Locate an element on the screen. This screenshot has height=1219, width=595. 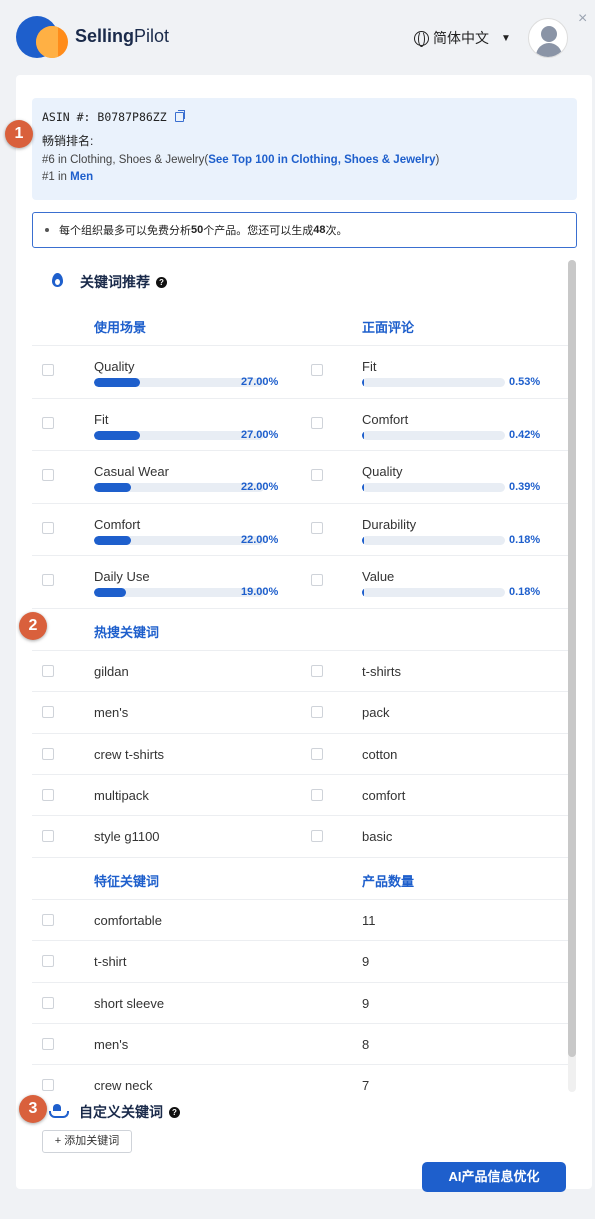
review-keyword: Durability is located at coordinates (389, 524).